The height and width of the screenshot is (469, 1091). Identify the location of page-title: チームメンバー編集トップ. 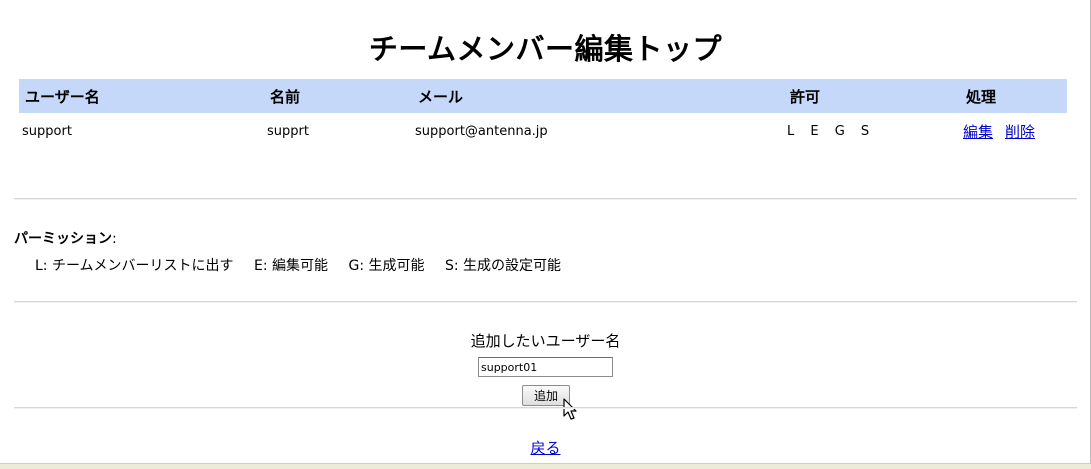
(545, 49).